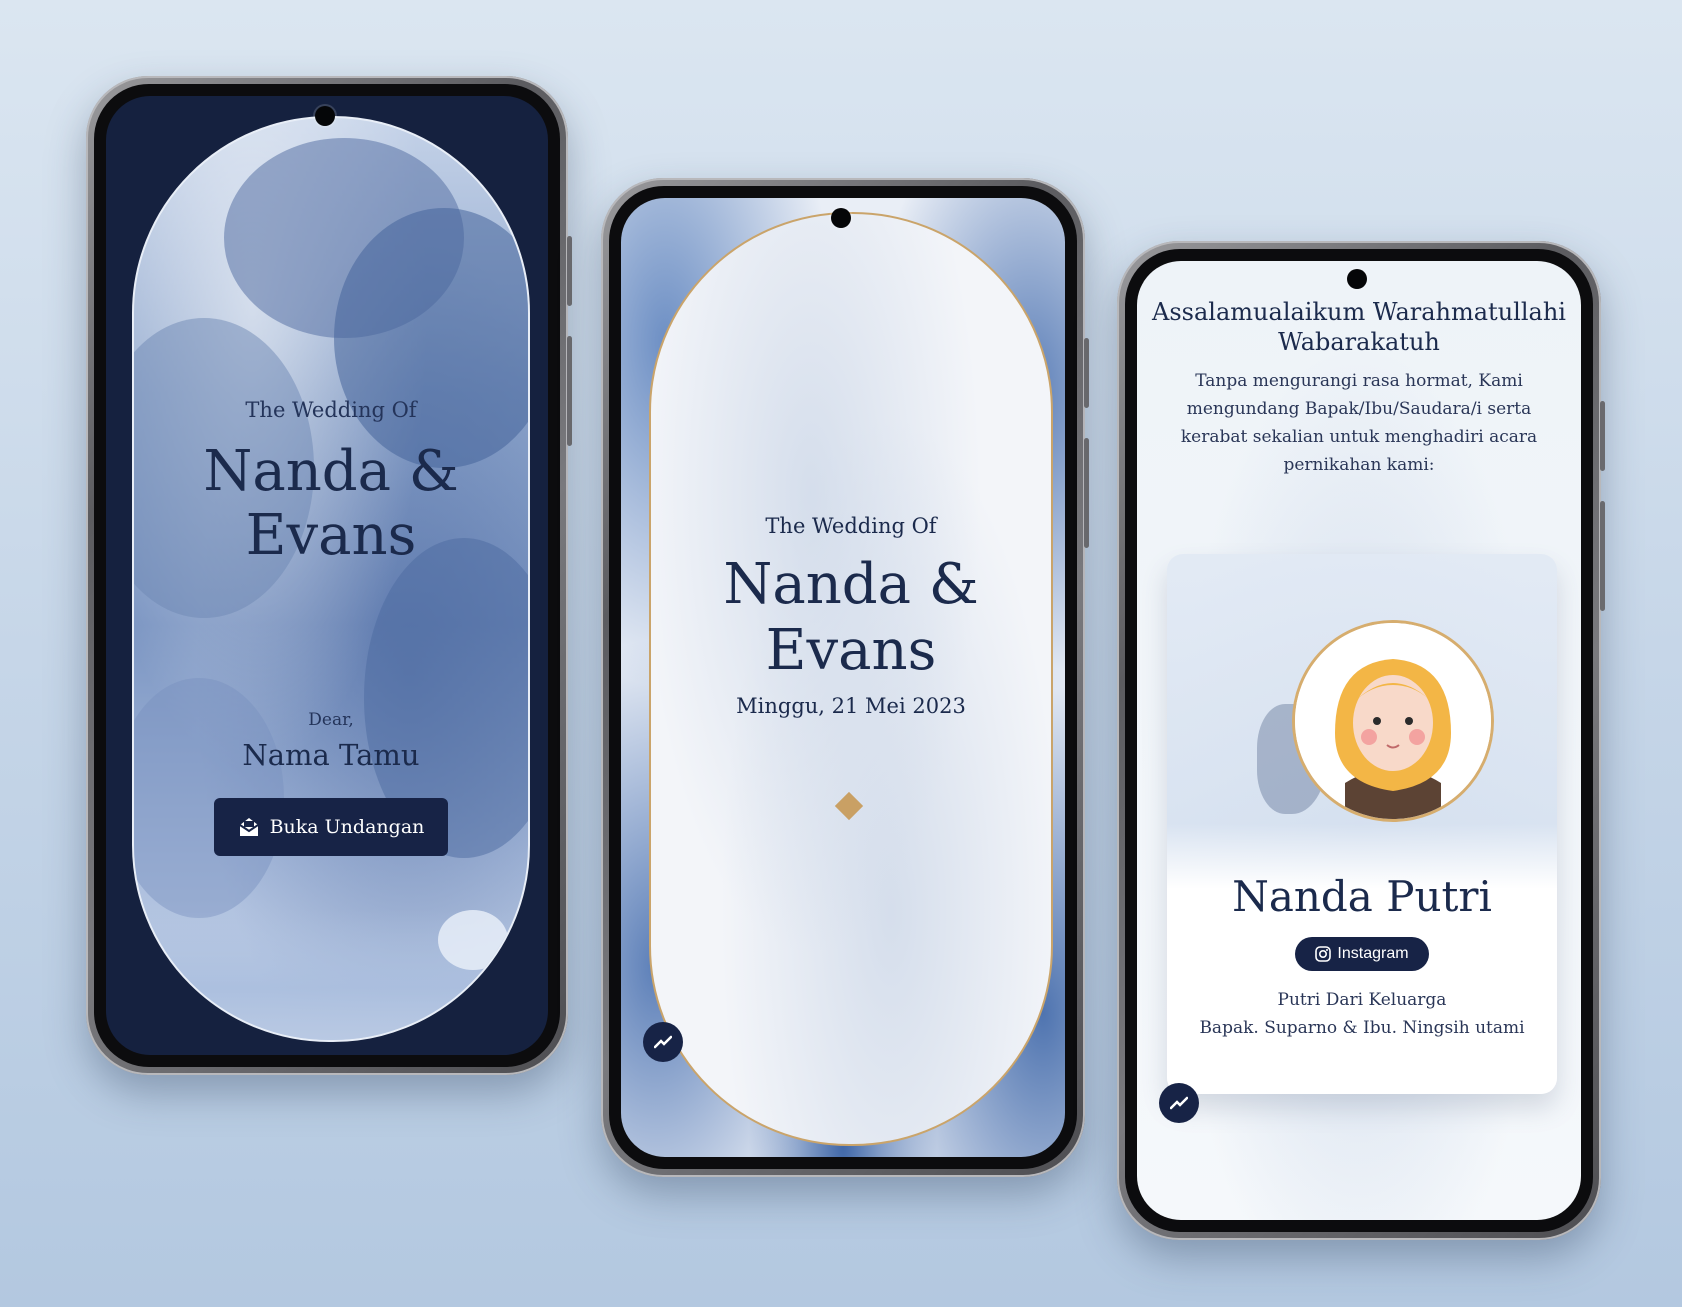 This screenshot has height=1307, width=1682. Describe the element at coordinates (331, 755) in the screenshot. I see `guest-name: Nama Tamu` at that location.